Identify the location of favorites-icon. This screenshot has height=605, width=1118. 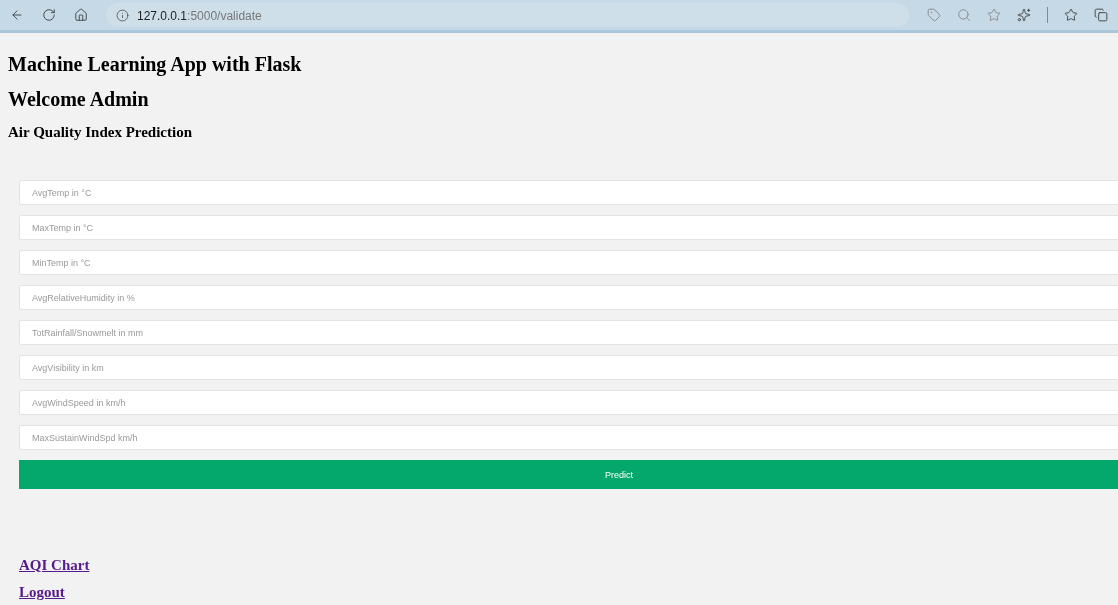
(1071, 15).